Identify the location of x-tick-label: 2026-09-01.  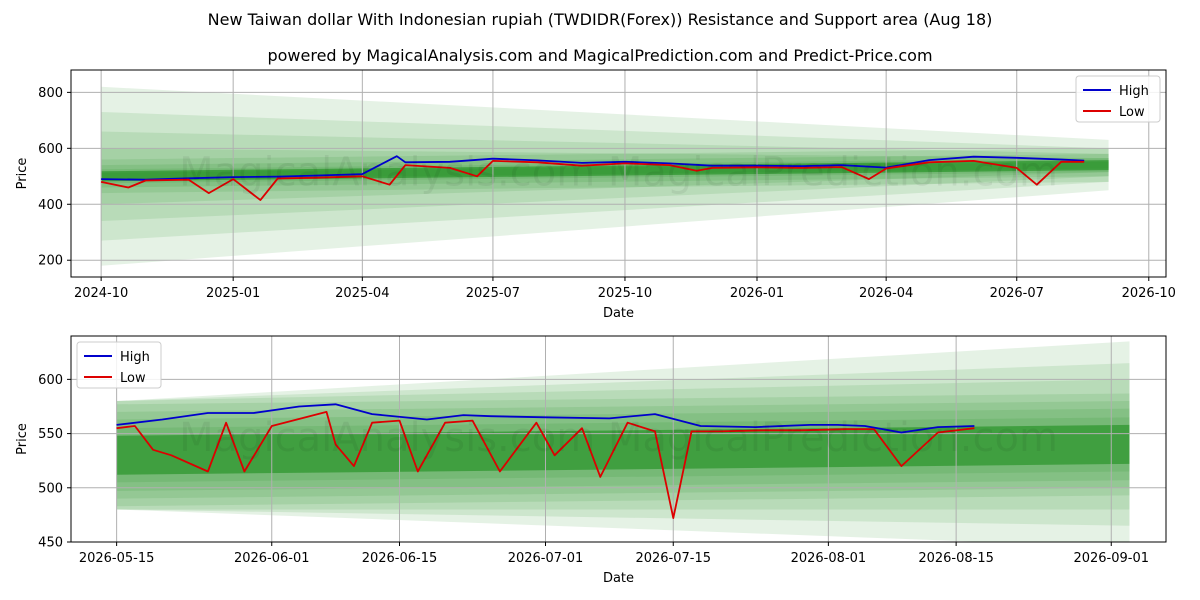
(1111, 558).